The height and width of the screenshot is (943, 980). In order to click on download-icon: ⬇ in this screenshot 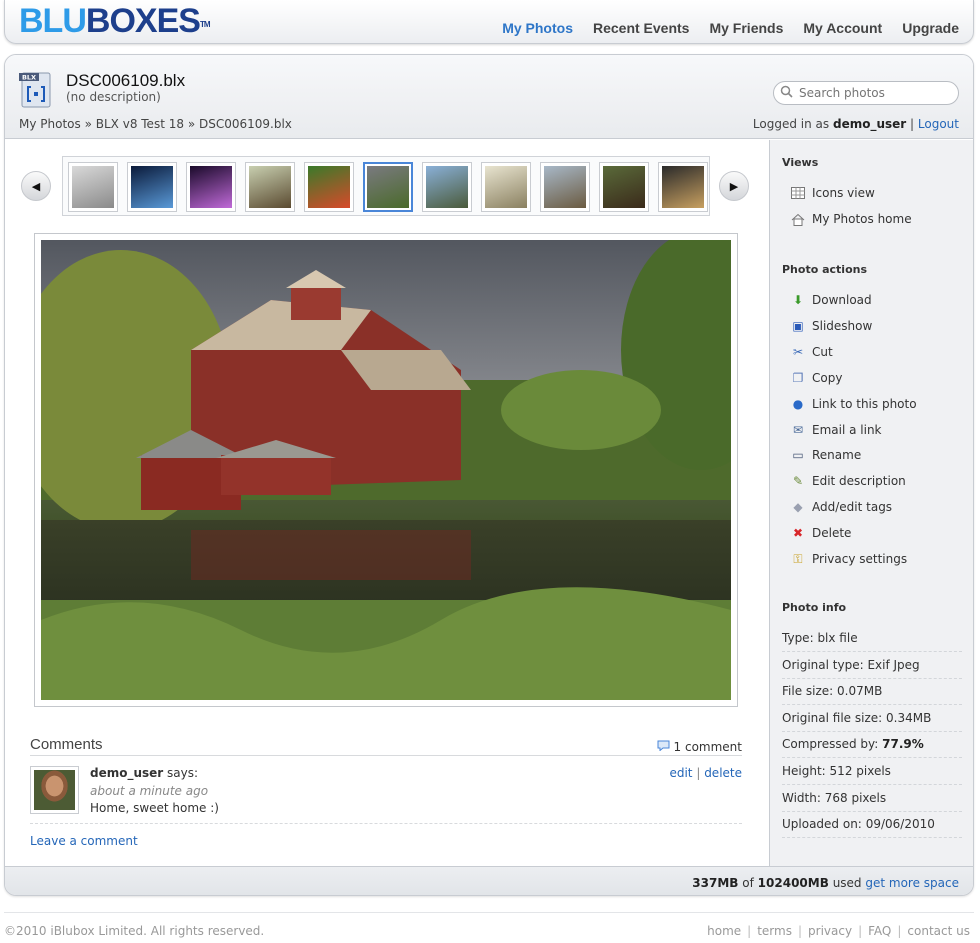, I will do `click(798, 300)`.